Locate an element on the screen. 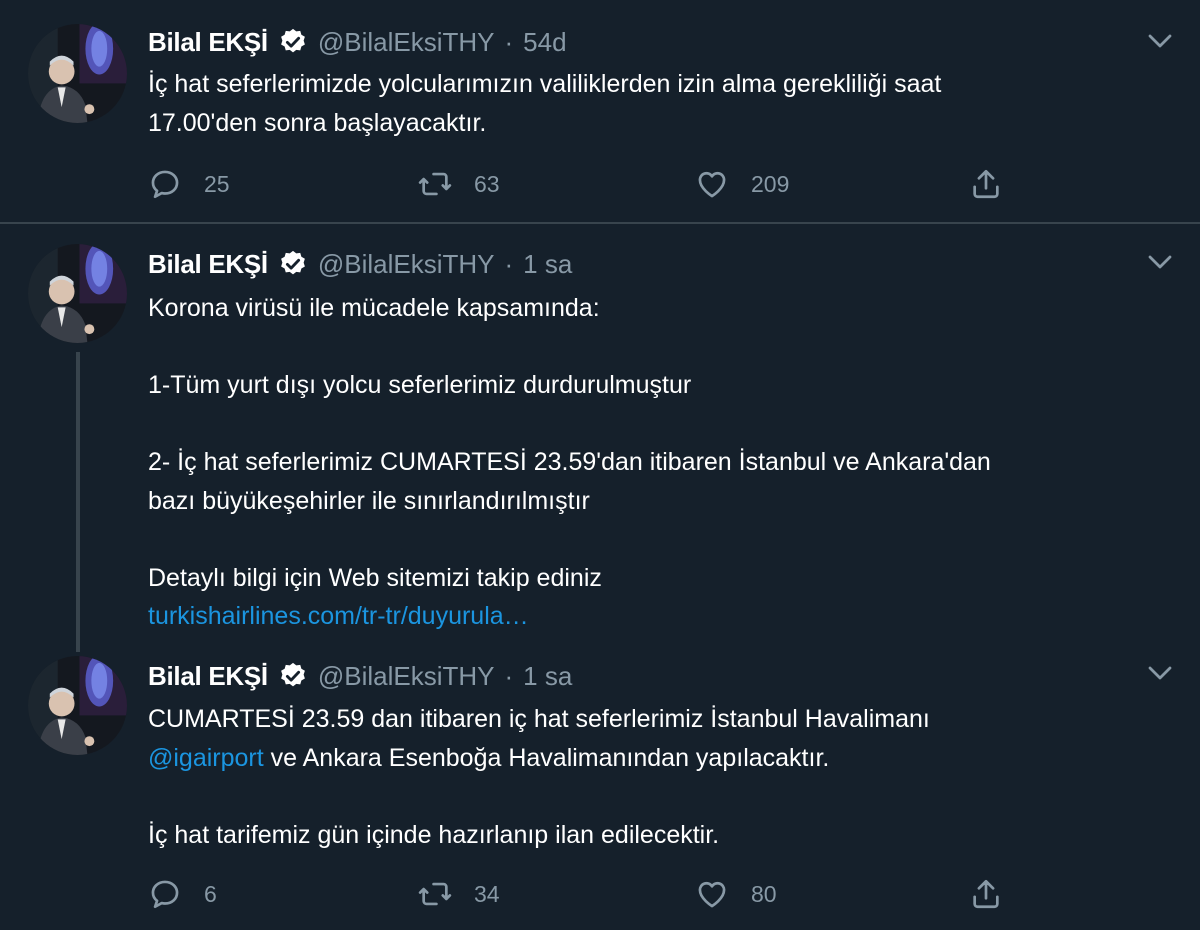  reply-count: 6 is located at coordinates (210, 893).